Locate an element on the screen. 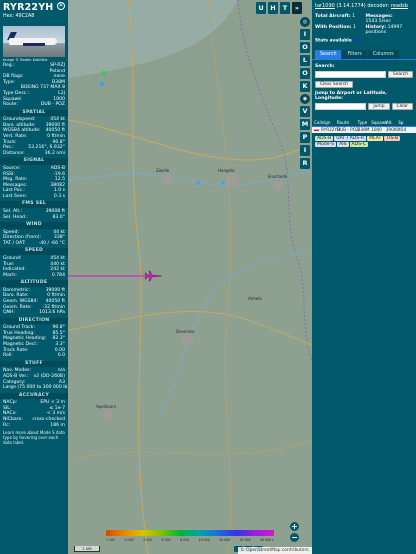 The width and height of the screenshot is (416, 554). section-header-accuracy: ACCURACY is located at coordinates (34, 396).